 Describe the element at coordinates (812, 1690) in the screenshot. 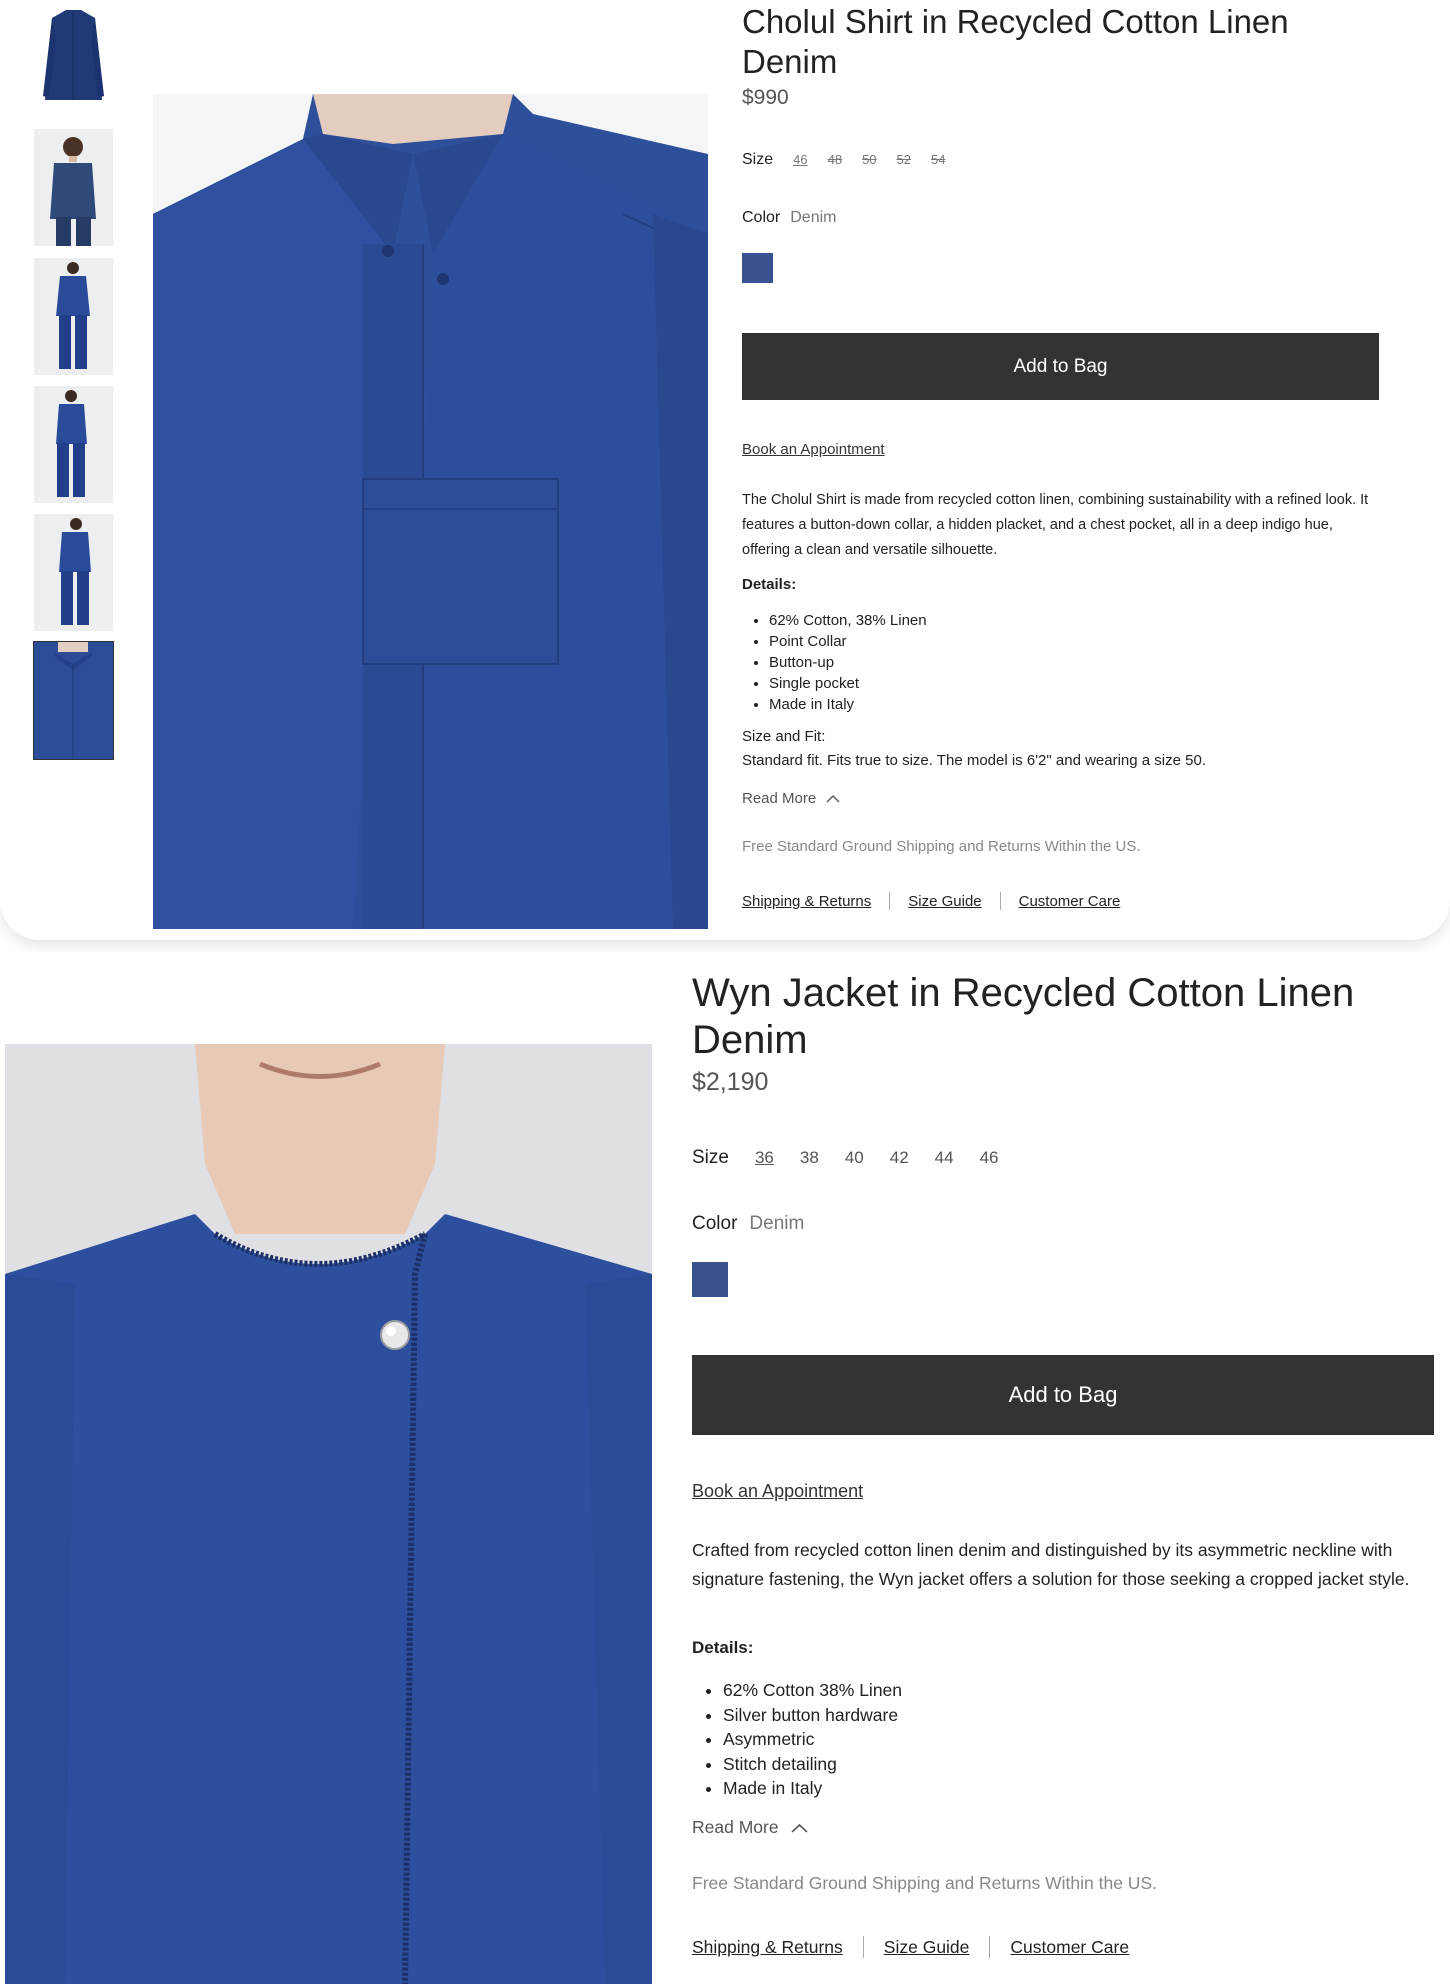

I see `list-item: 62% Cotton 38% Linen` at that location.